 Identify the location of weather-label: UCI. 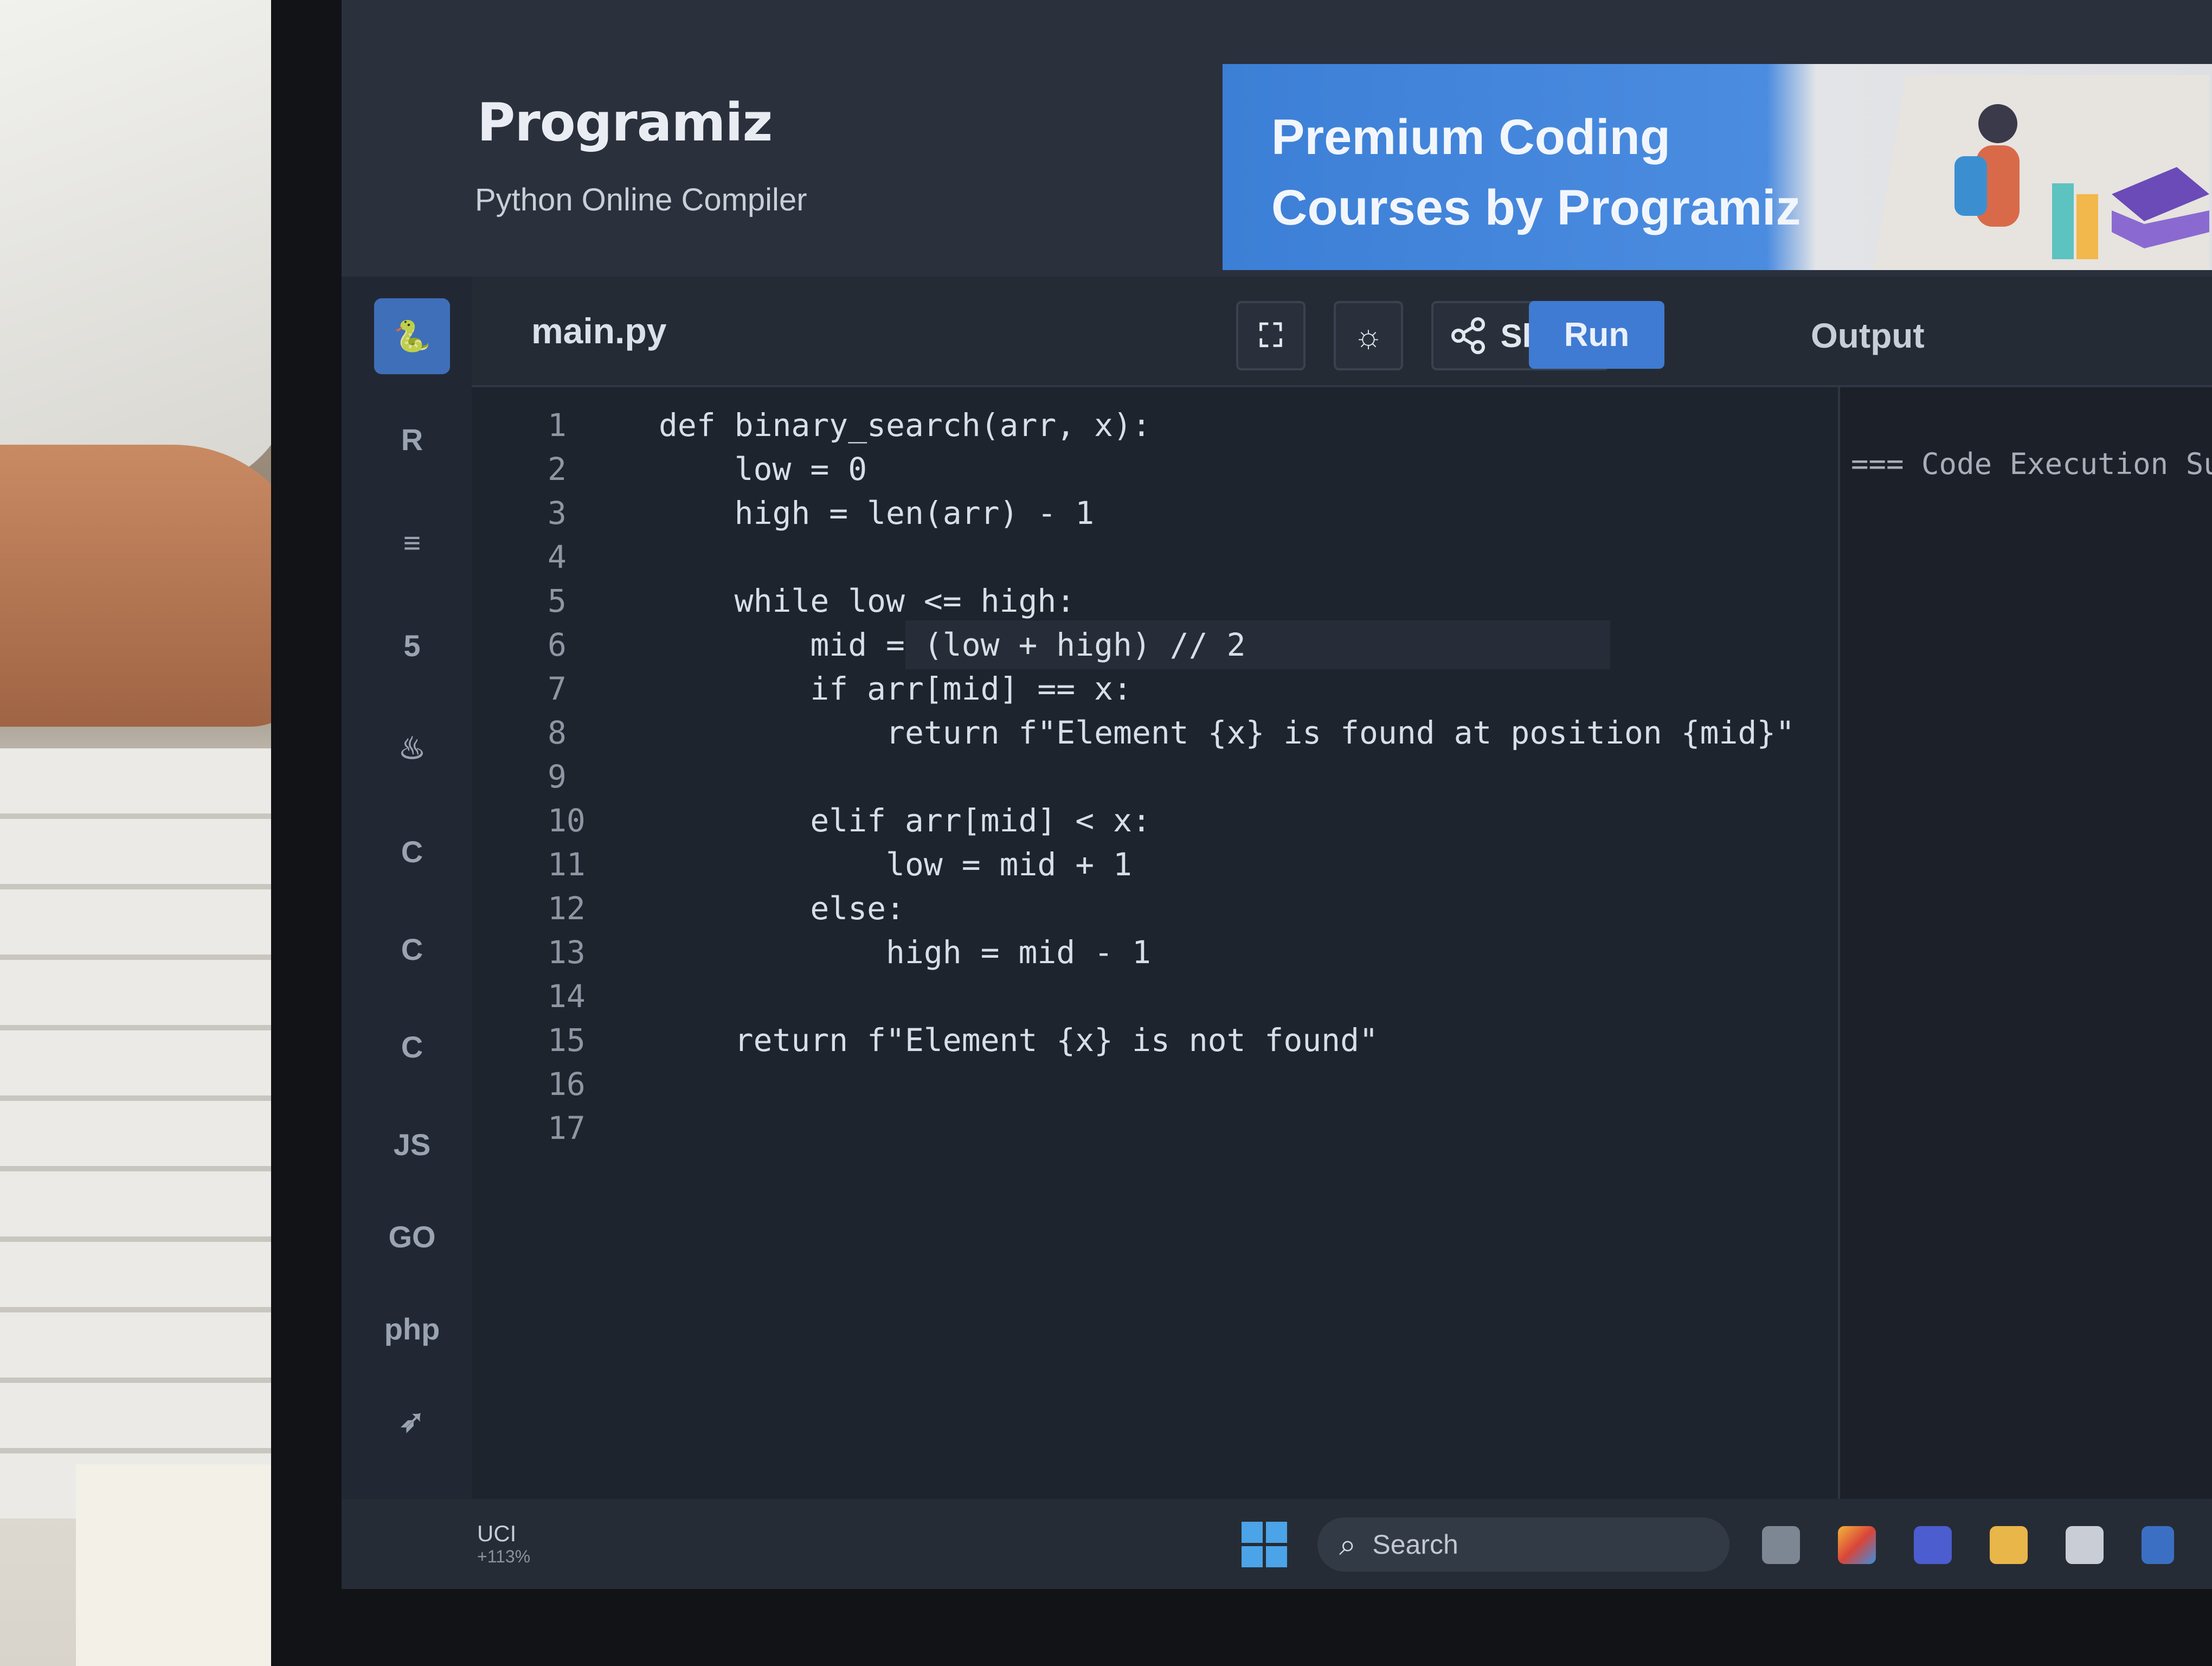
(497, 1534).